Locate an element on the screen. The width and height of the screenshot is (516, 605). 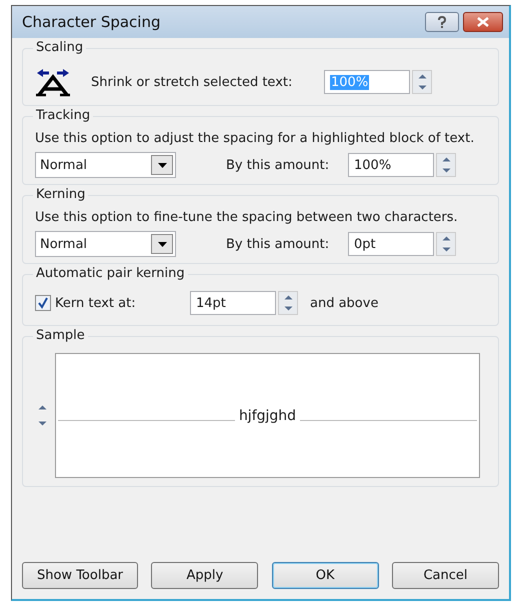
close-icon is located at coordinates (483, 22).